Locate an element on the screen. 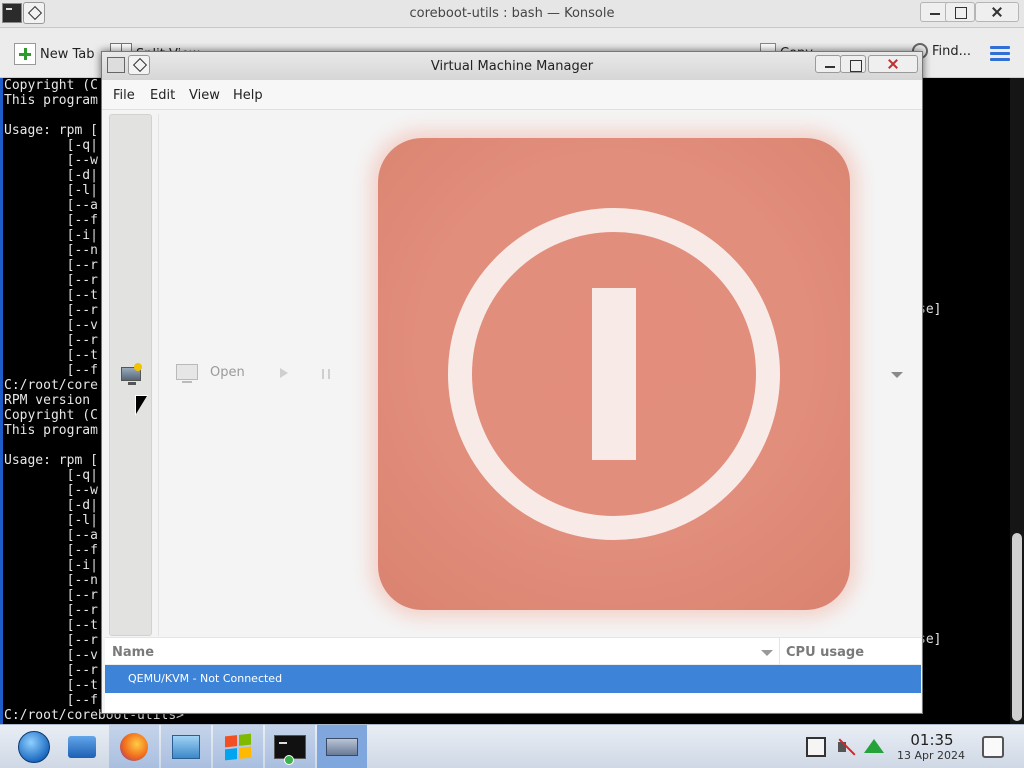 The width and height of the screenshot is (1024, 768). power-bar is located at coordinates (614, 374).